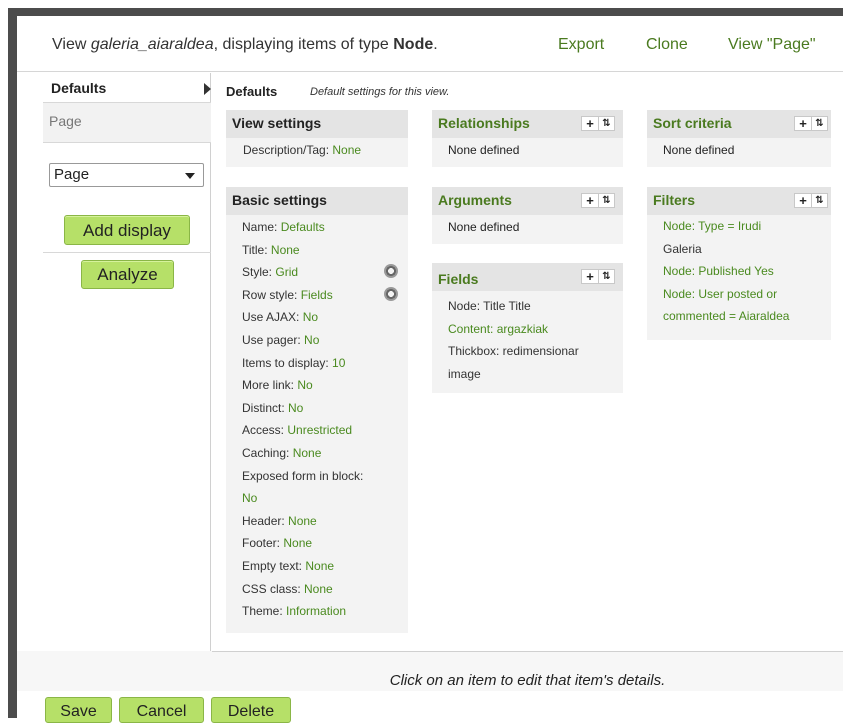  What do you see at coordinates (65, 121) in the screenshot?
I see `tab-page-label: Page` at bounding box center [65, 121].